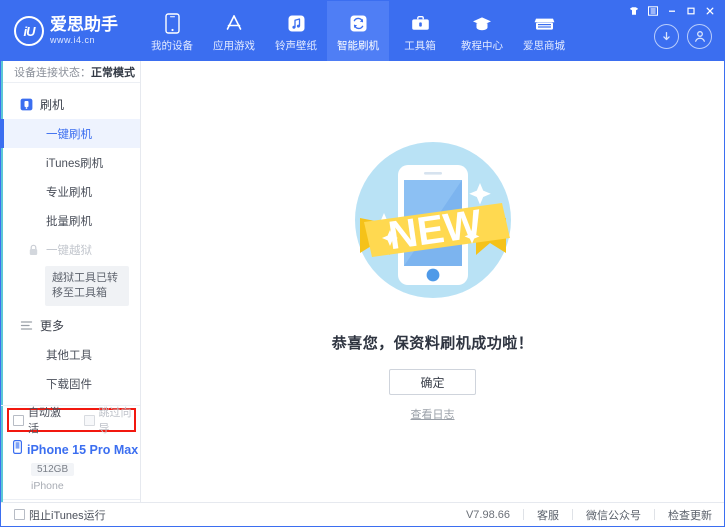 The height and width of the screenshot is (527, 725). Describe the element at coordinates (432, 382) in the screenshot. I see `confirm-button: 确定` at that location.